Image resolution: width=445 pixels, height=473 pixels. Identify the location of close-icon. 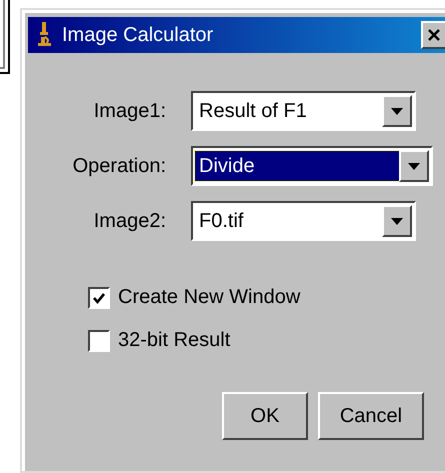
(434, 35).